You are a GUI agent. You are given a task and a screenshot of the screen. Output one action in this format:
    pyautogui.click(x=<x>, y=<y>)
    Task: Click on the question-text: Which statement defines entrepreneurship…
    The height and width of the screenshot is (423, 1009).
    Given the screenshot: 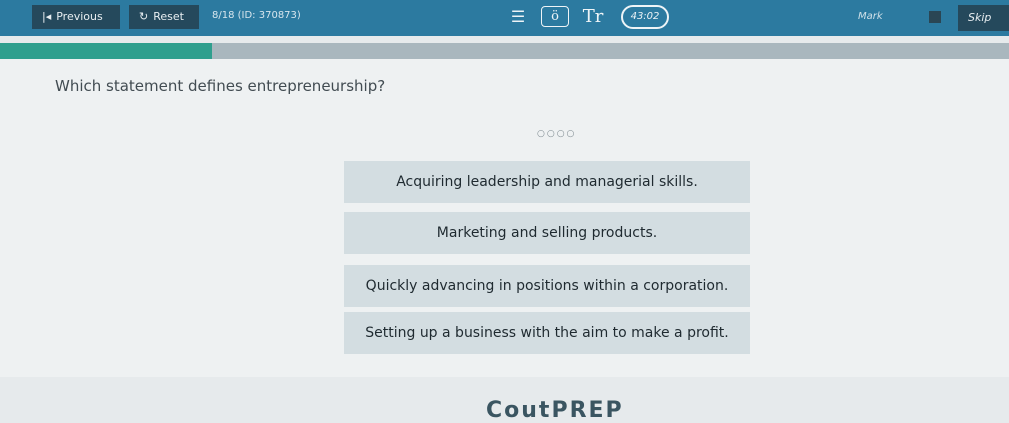 What is the action you would take?
    pyautogui.click(x=220, y=86)
    